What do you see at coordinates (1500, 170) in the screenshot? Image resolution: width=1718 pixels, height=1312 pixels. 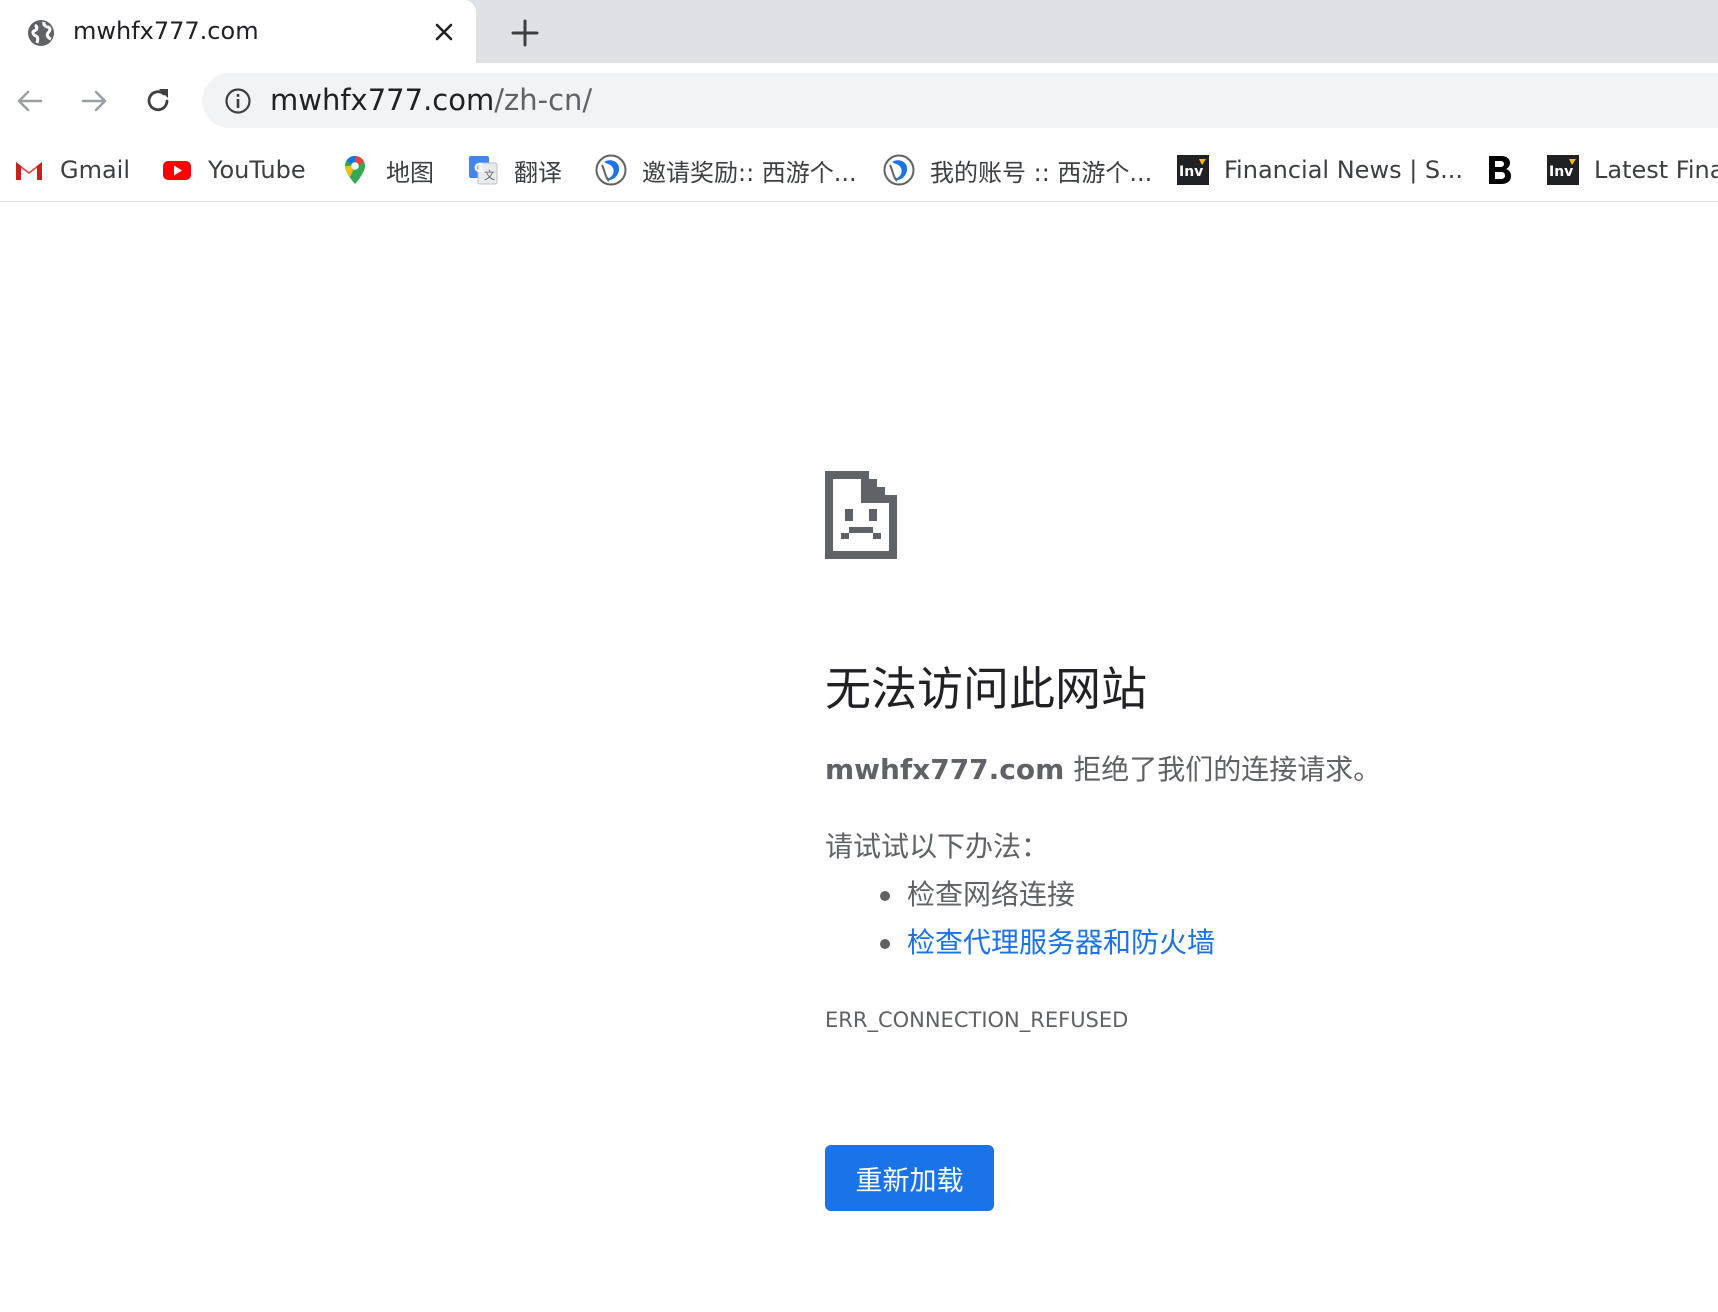 I see `bold-b-icon` at bounding box center [1500, 170].